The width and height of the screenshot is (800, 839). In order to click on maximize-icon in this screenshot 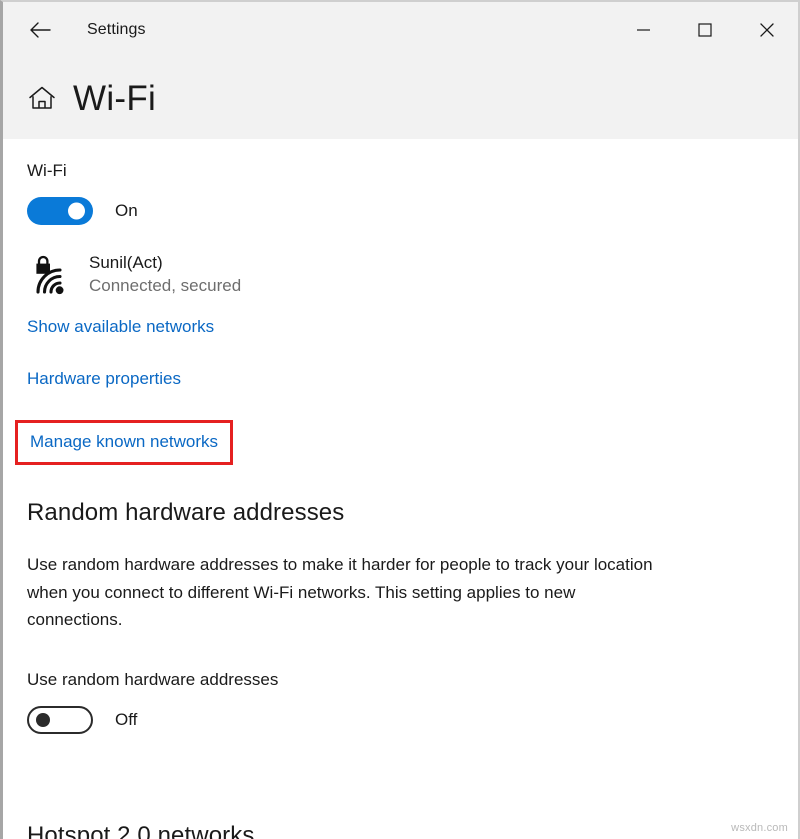, I will do `click(705, 29)`.